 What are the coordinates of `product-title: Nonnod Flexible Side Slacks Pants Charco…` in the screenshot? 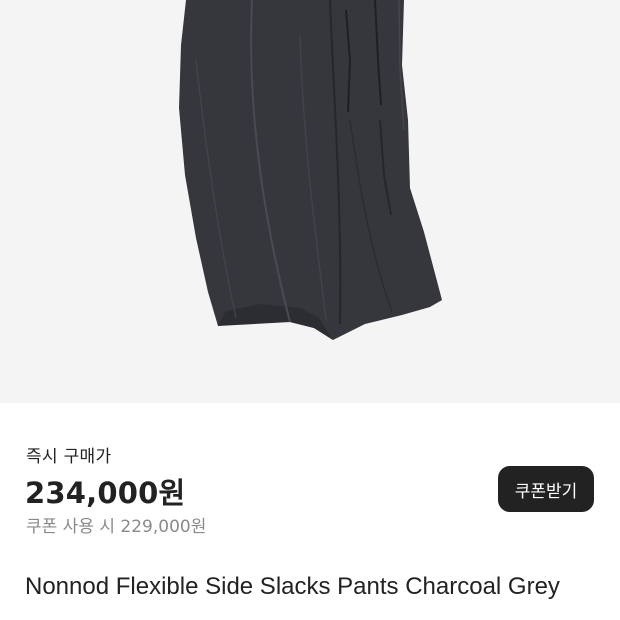 It's located at (292, 586).